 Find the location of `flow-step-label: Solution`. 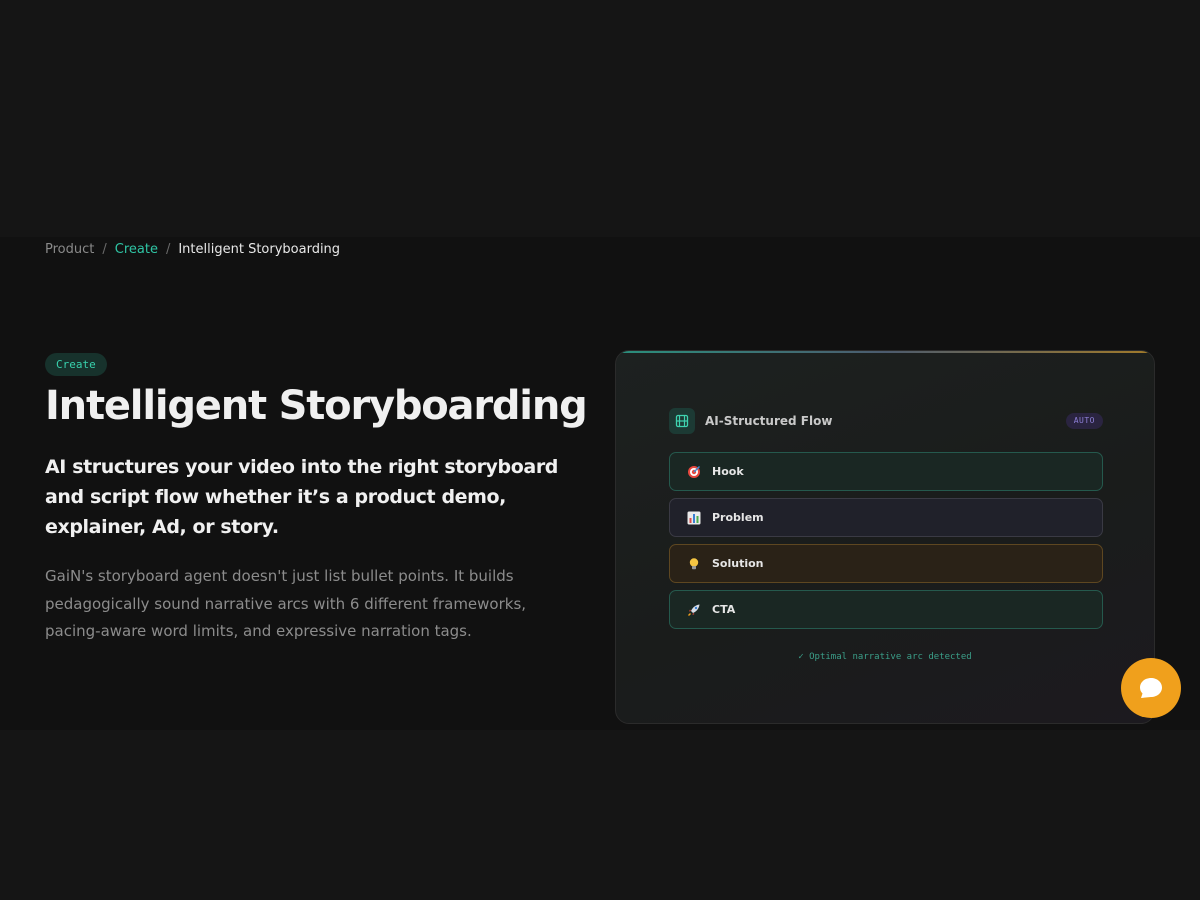

flow-step-label: Solution is located at coordinates (738, 563).